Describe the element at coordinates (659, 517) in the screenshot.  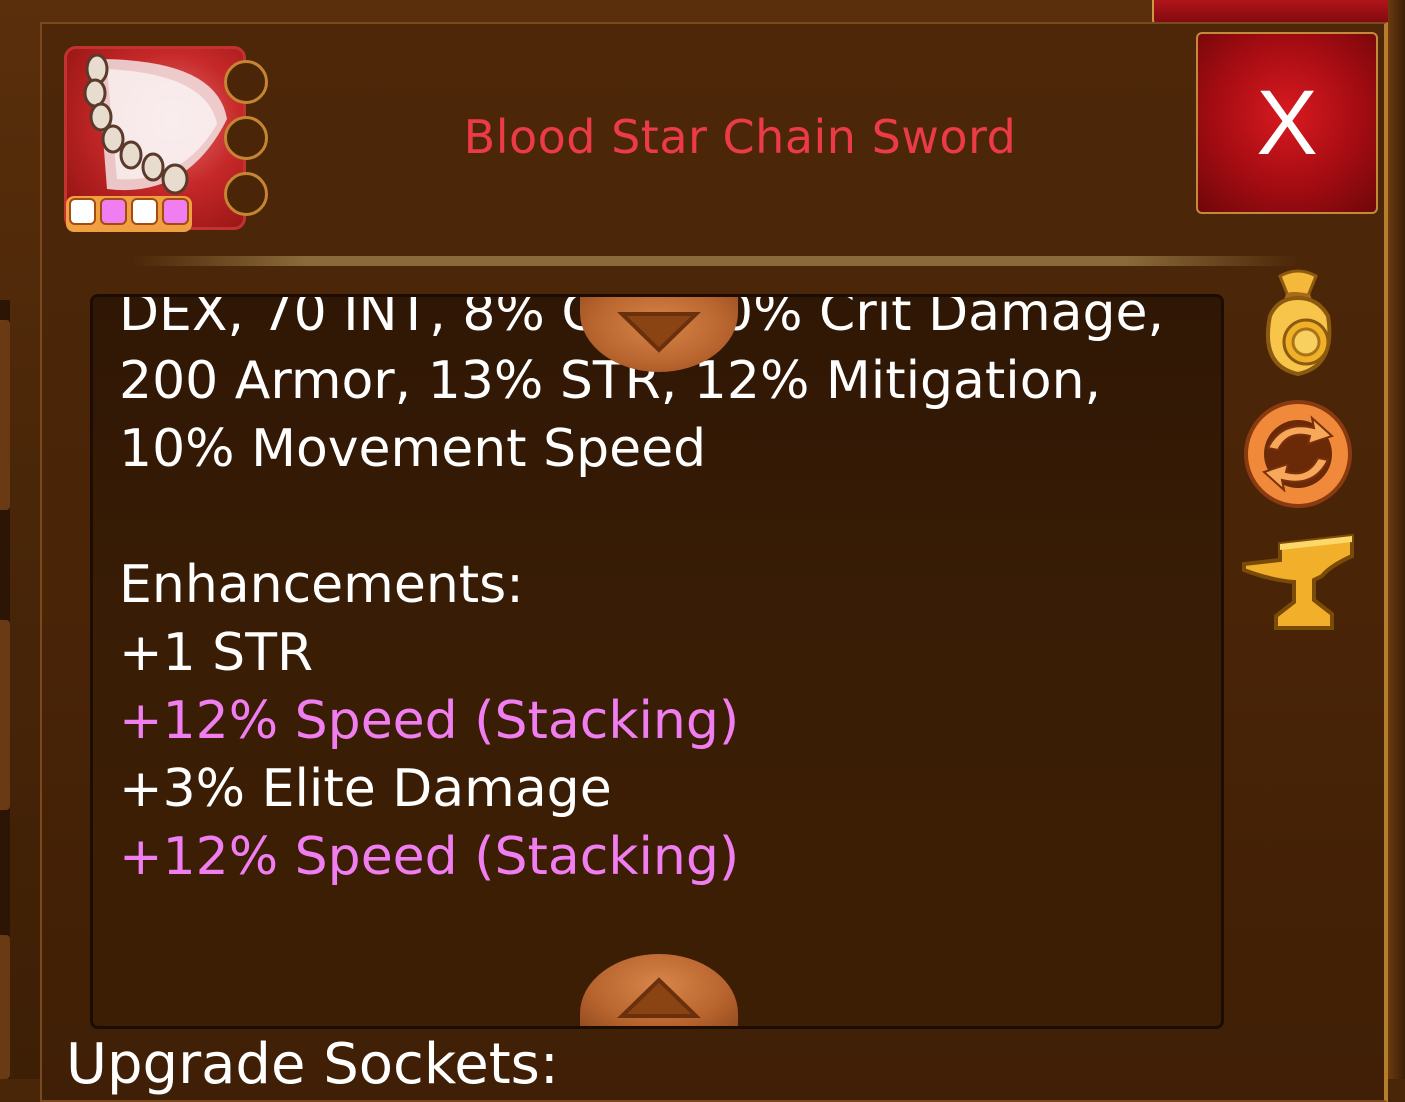
I see `description-line` at that location.